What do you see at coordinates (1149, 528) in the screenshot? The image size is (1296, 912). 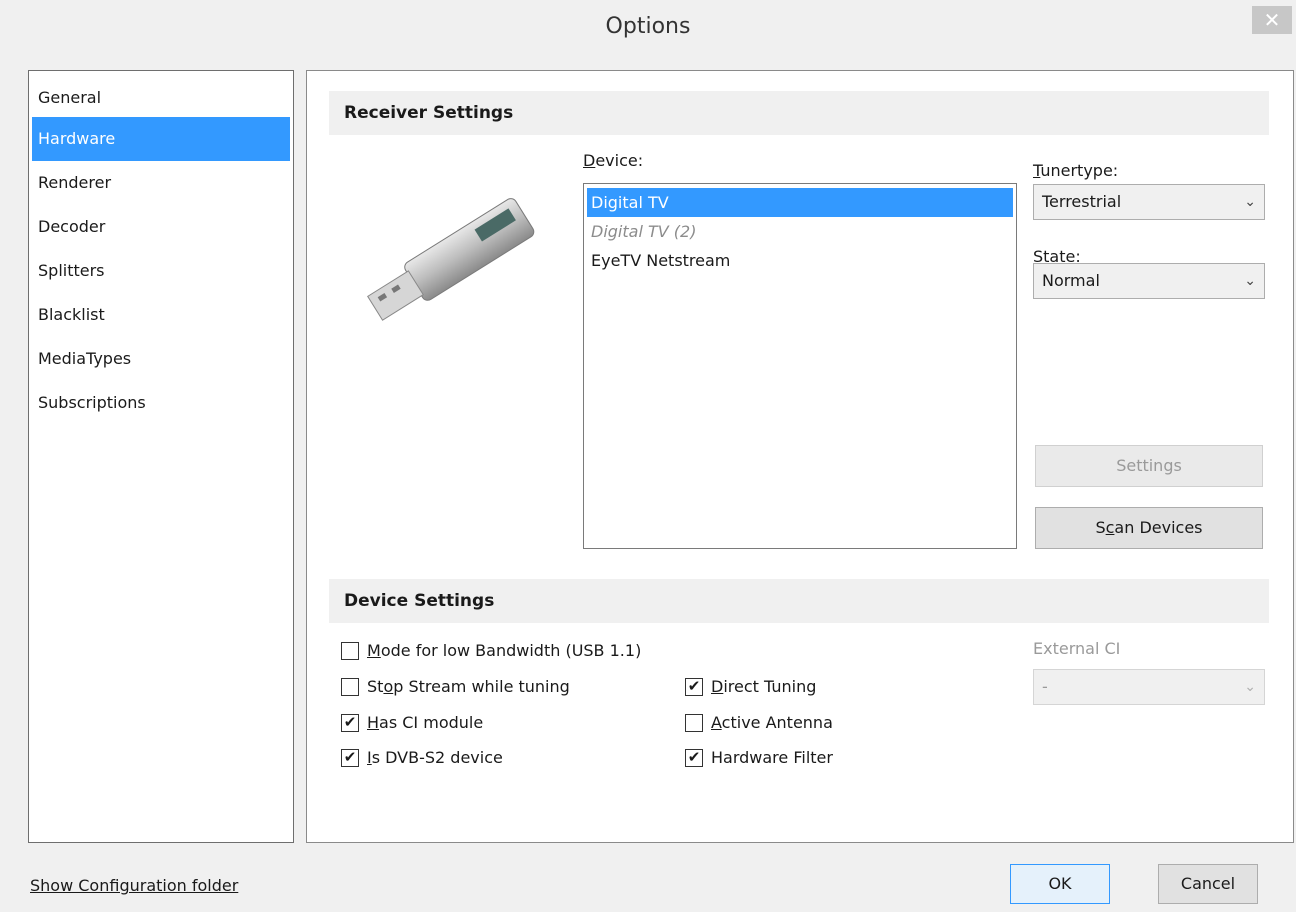 I see `scan-devices-button: Scan Devices` at bounding box center [1149, 528].